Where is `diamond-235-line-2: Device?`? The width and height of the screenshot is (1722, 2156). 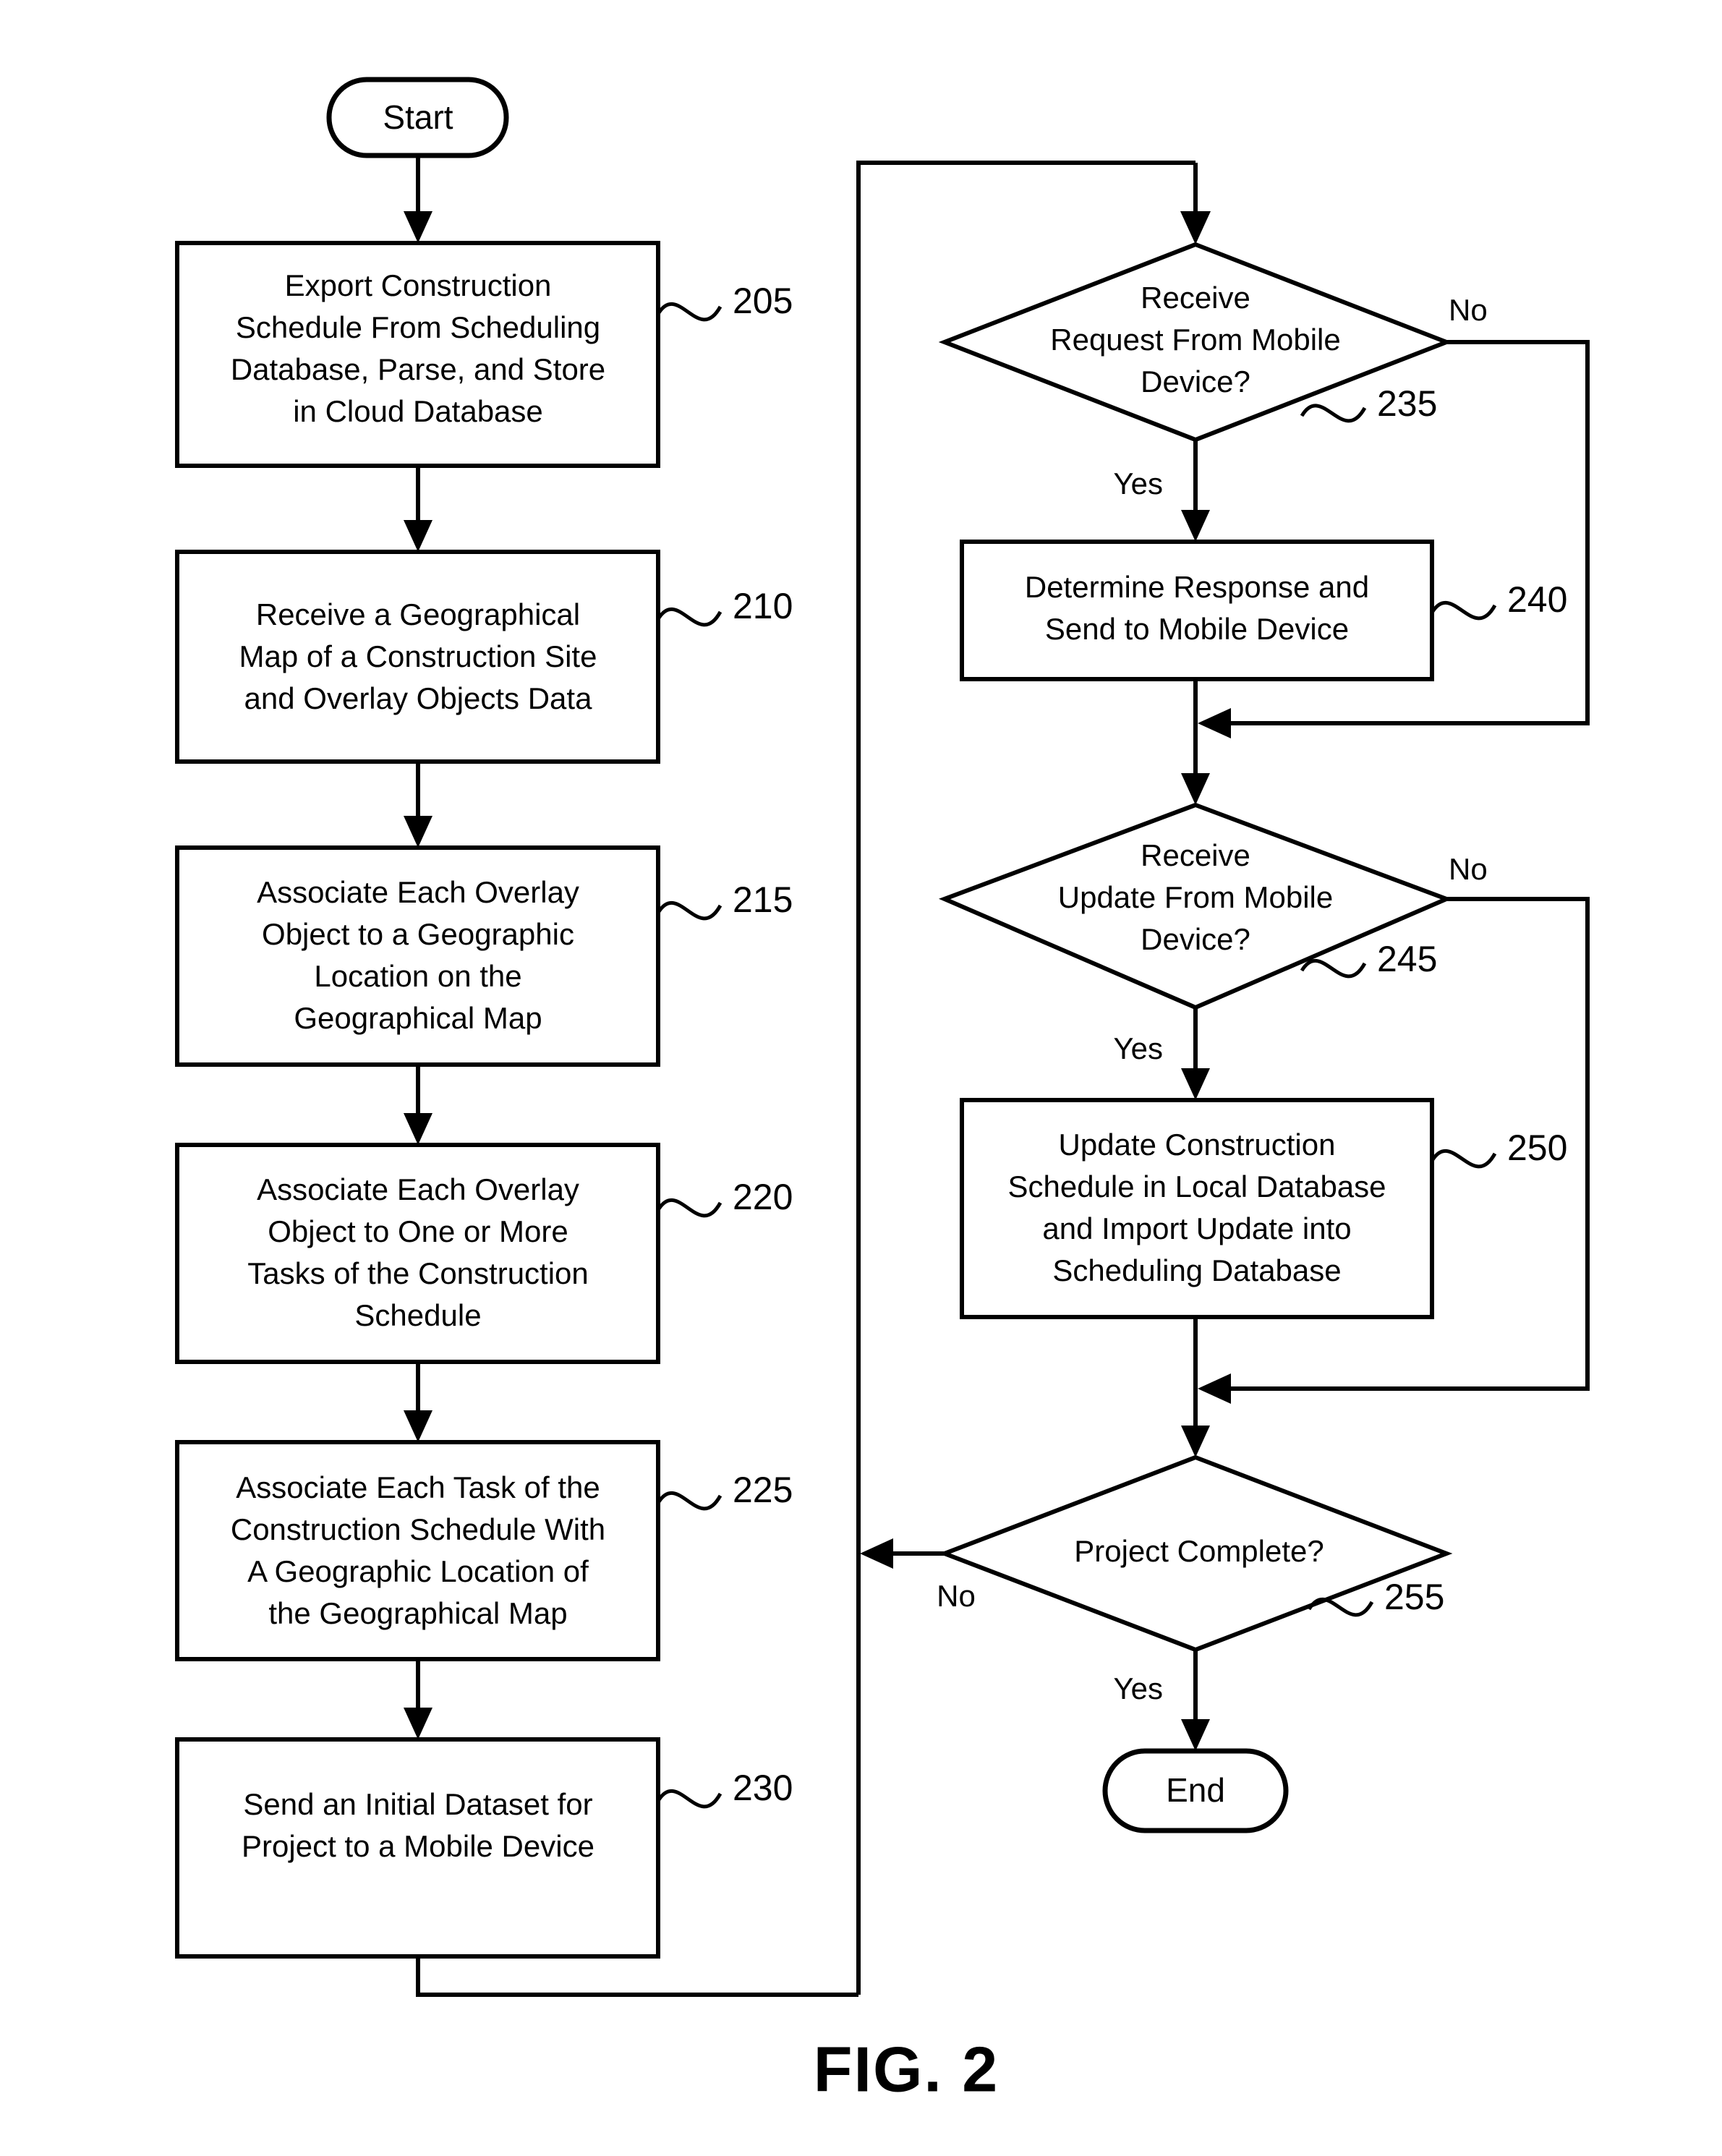
diamond-235-line-2: Device? is located at coordinates (1196, 382).